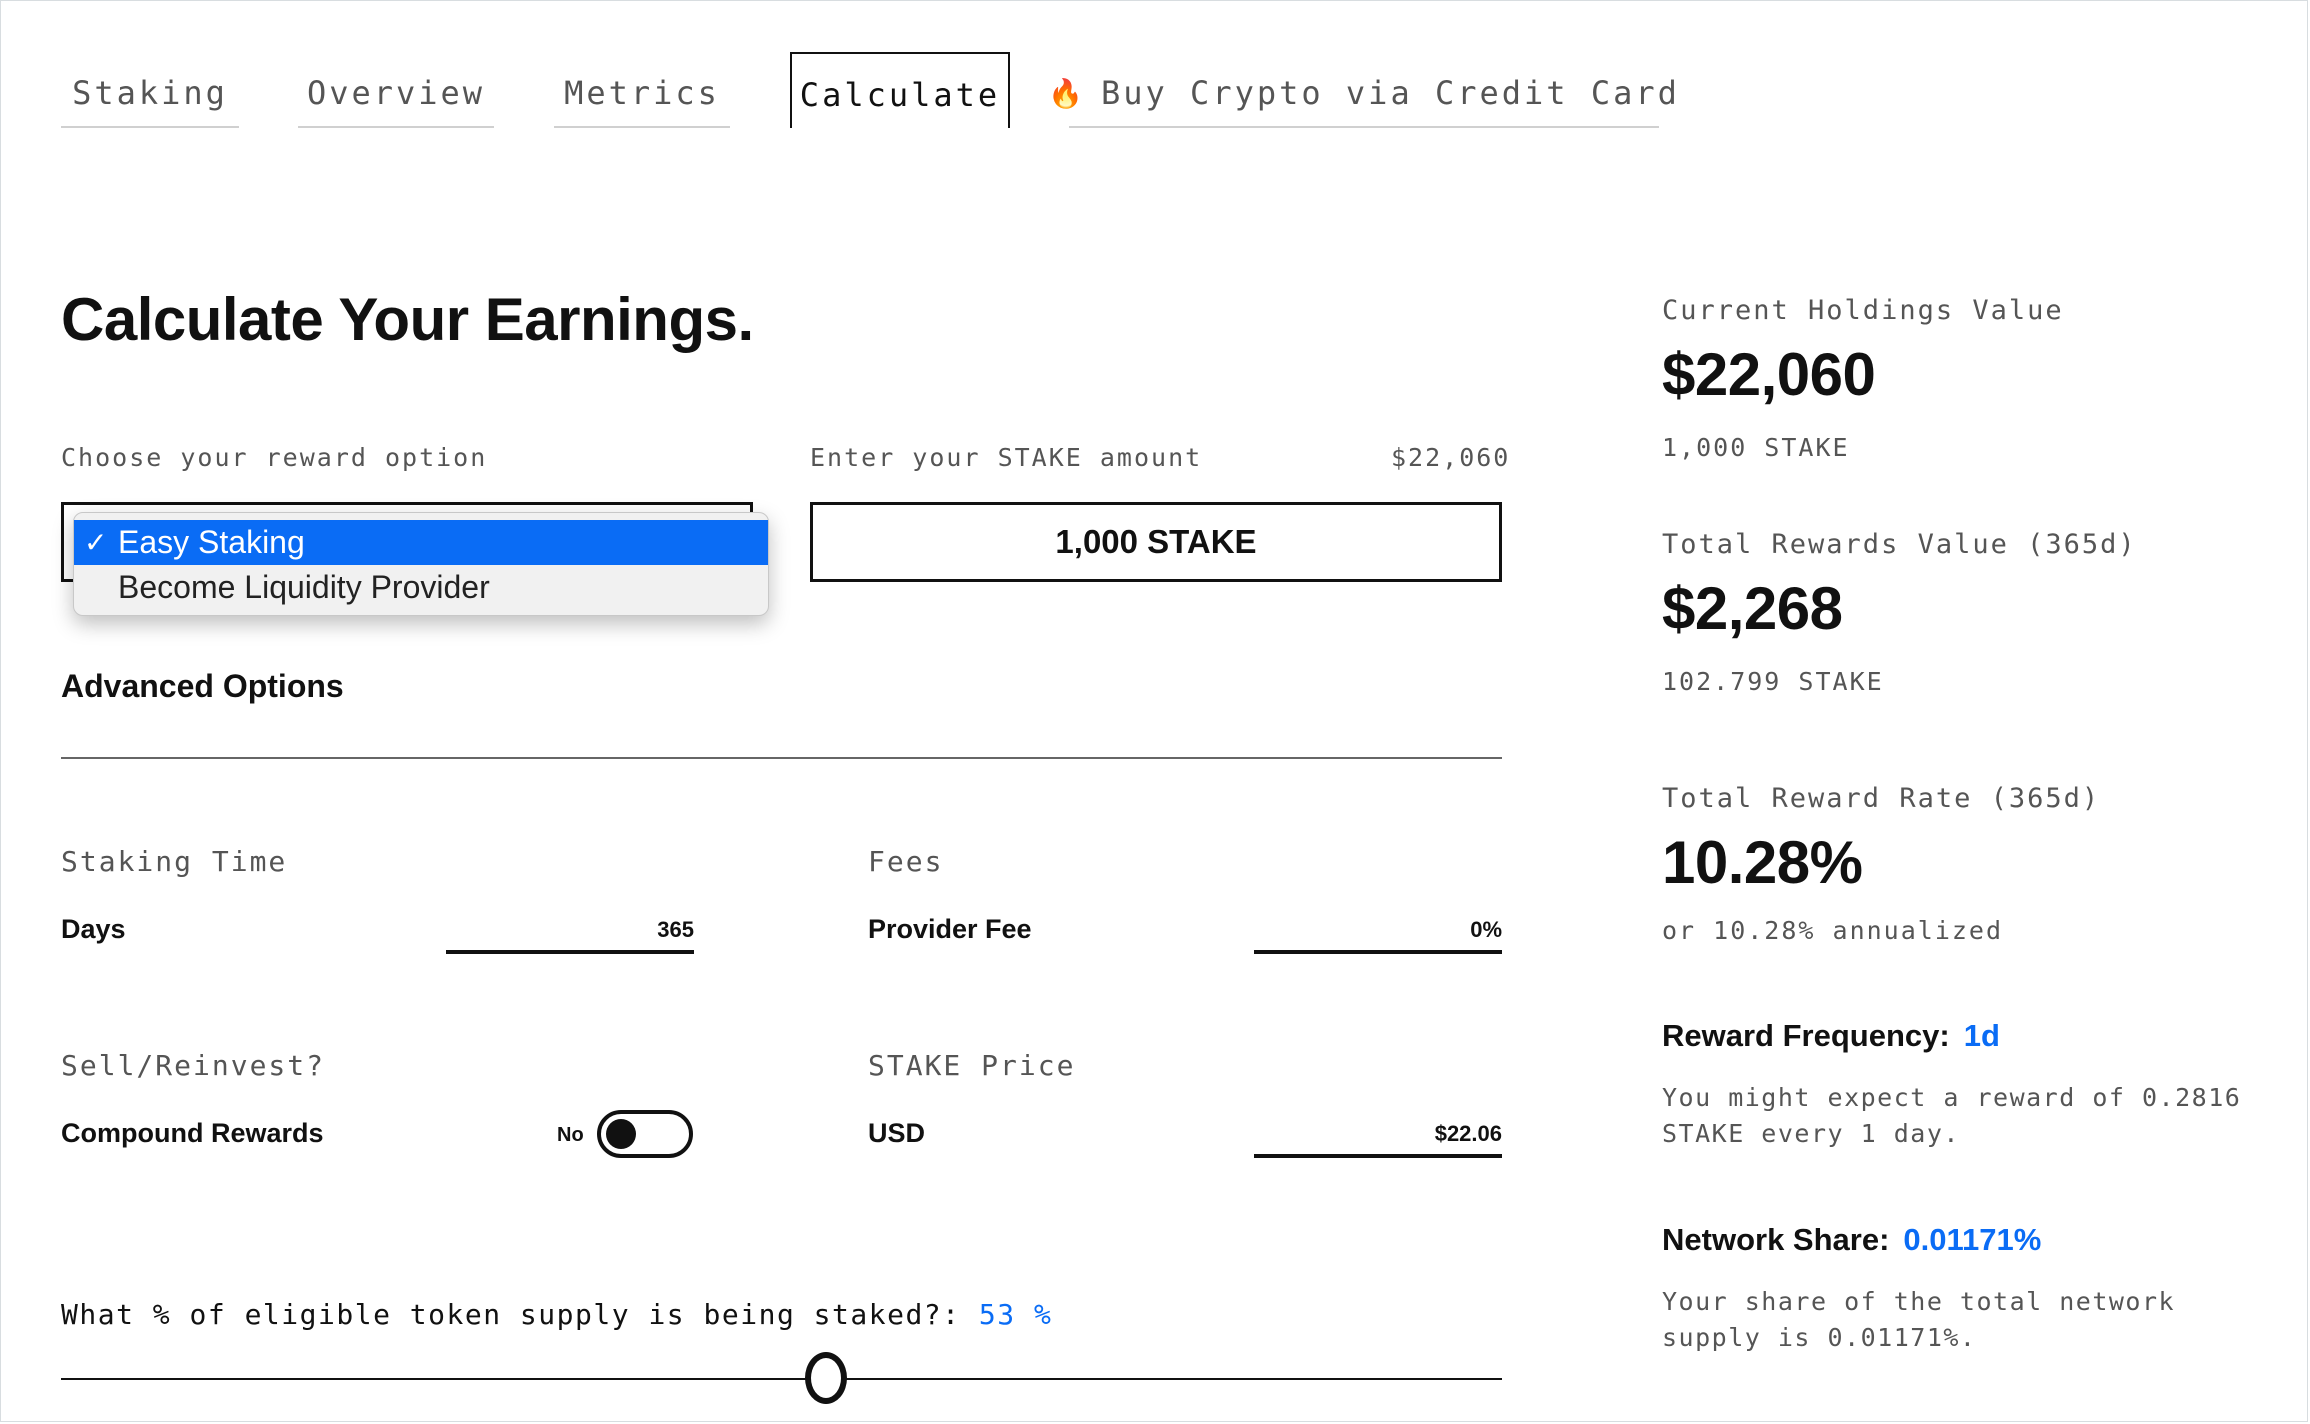 This screenshot has height=1424, width=2310. Describe the element at coordinates (1773, 681) in the screenshot. I see `rewards-sub: 102.799 STAKE` at that location.